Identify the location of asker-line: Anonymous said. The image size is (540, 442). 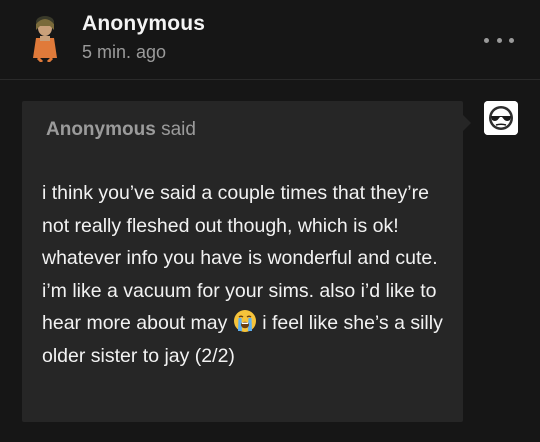
(121, 130).